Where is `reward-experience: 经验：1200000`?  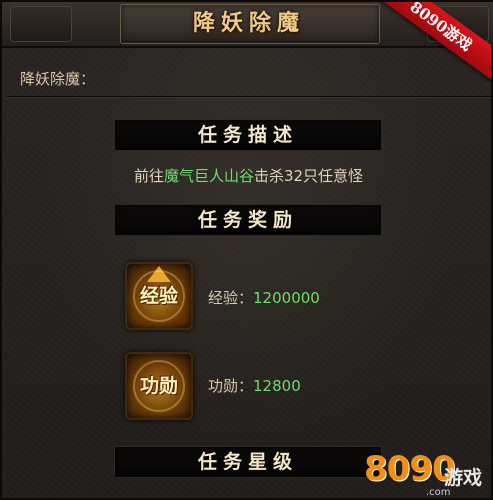
reward-experience: 经验：1200000 is located at coordinates (264, 297).